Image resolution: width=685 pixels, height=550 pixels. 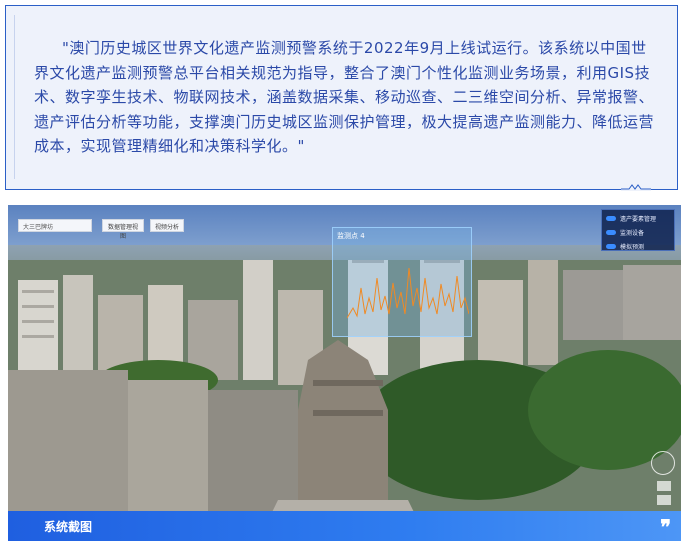 What do you see at coordinates (351, 236) in the screenshot?
I see `popup-title: 监测点 4` at bounding box center [351, 236].